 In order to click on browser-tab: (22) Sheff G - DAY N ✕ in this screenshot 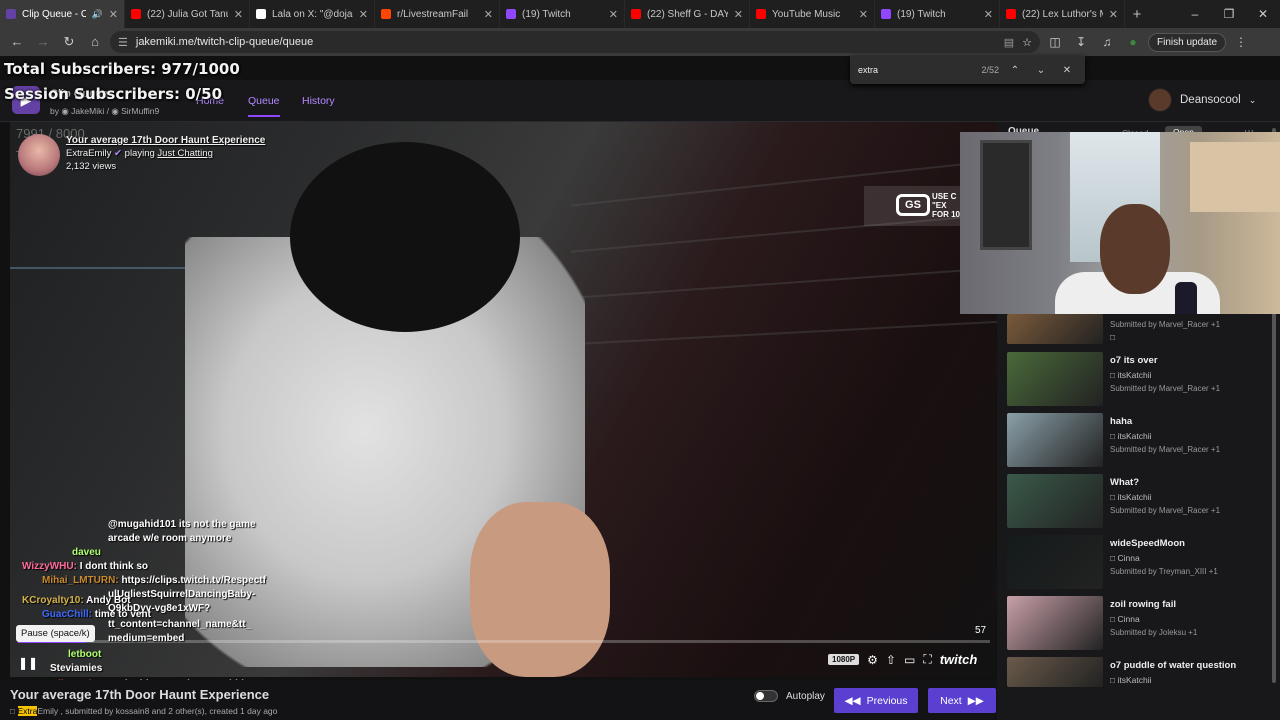, I will do `click(687, 14)`.